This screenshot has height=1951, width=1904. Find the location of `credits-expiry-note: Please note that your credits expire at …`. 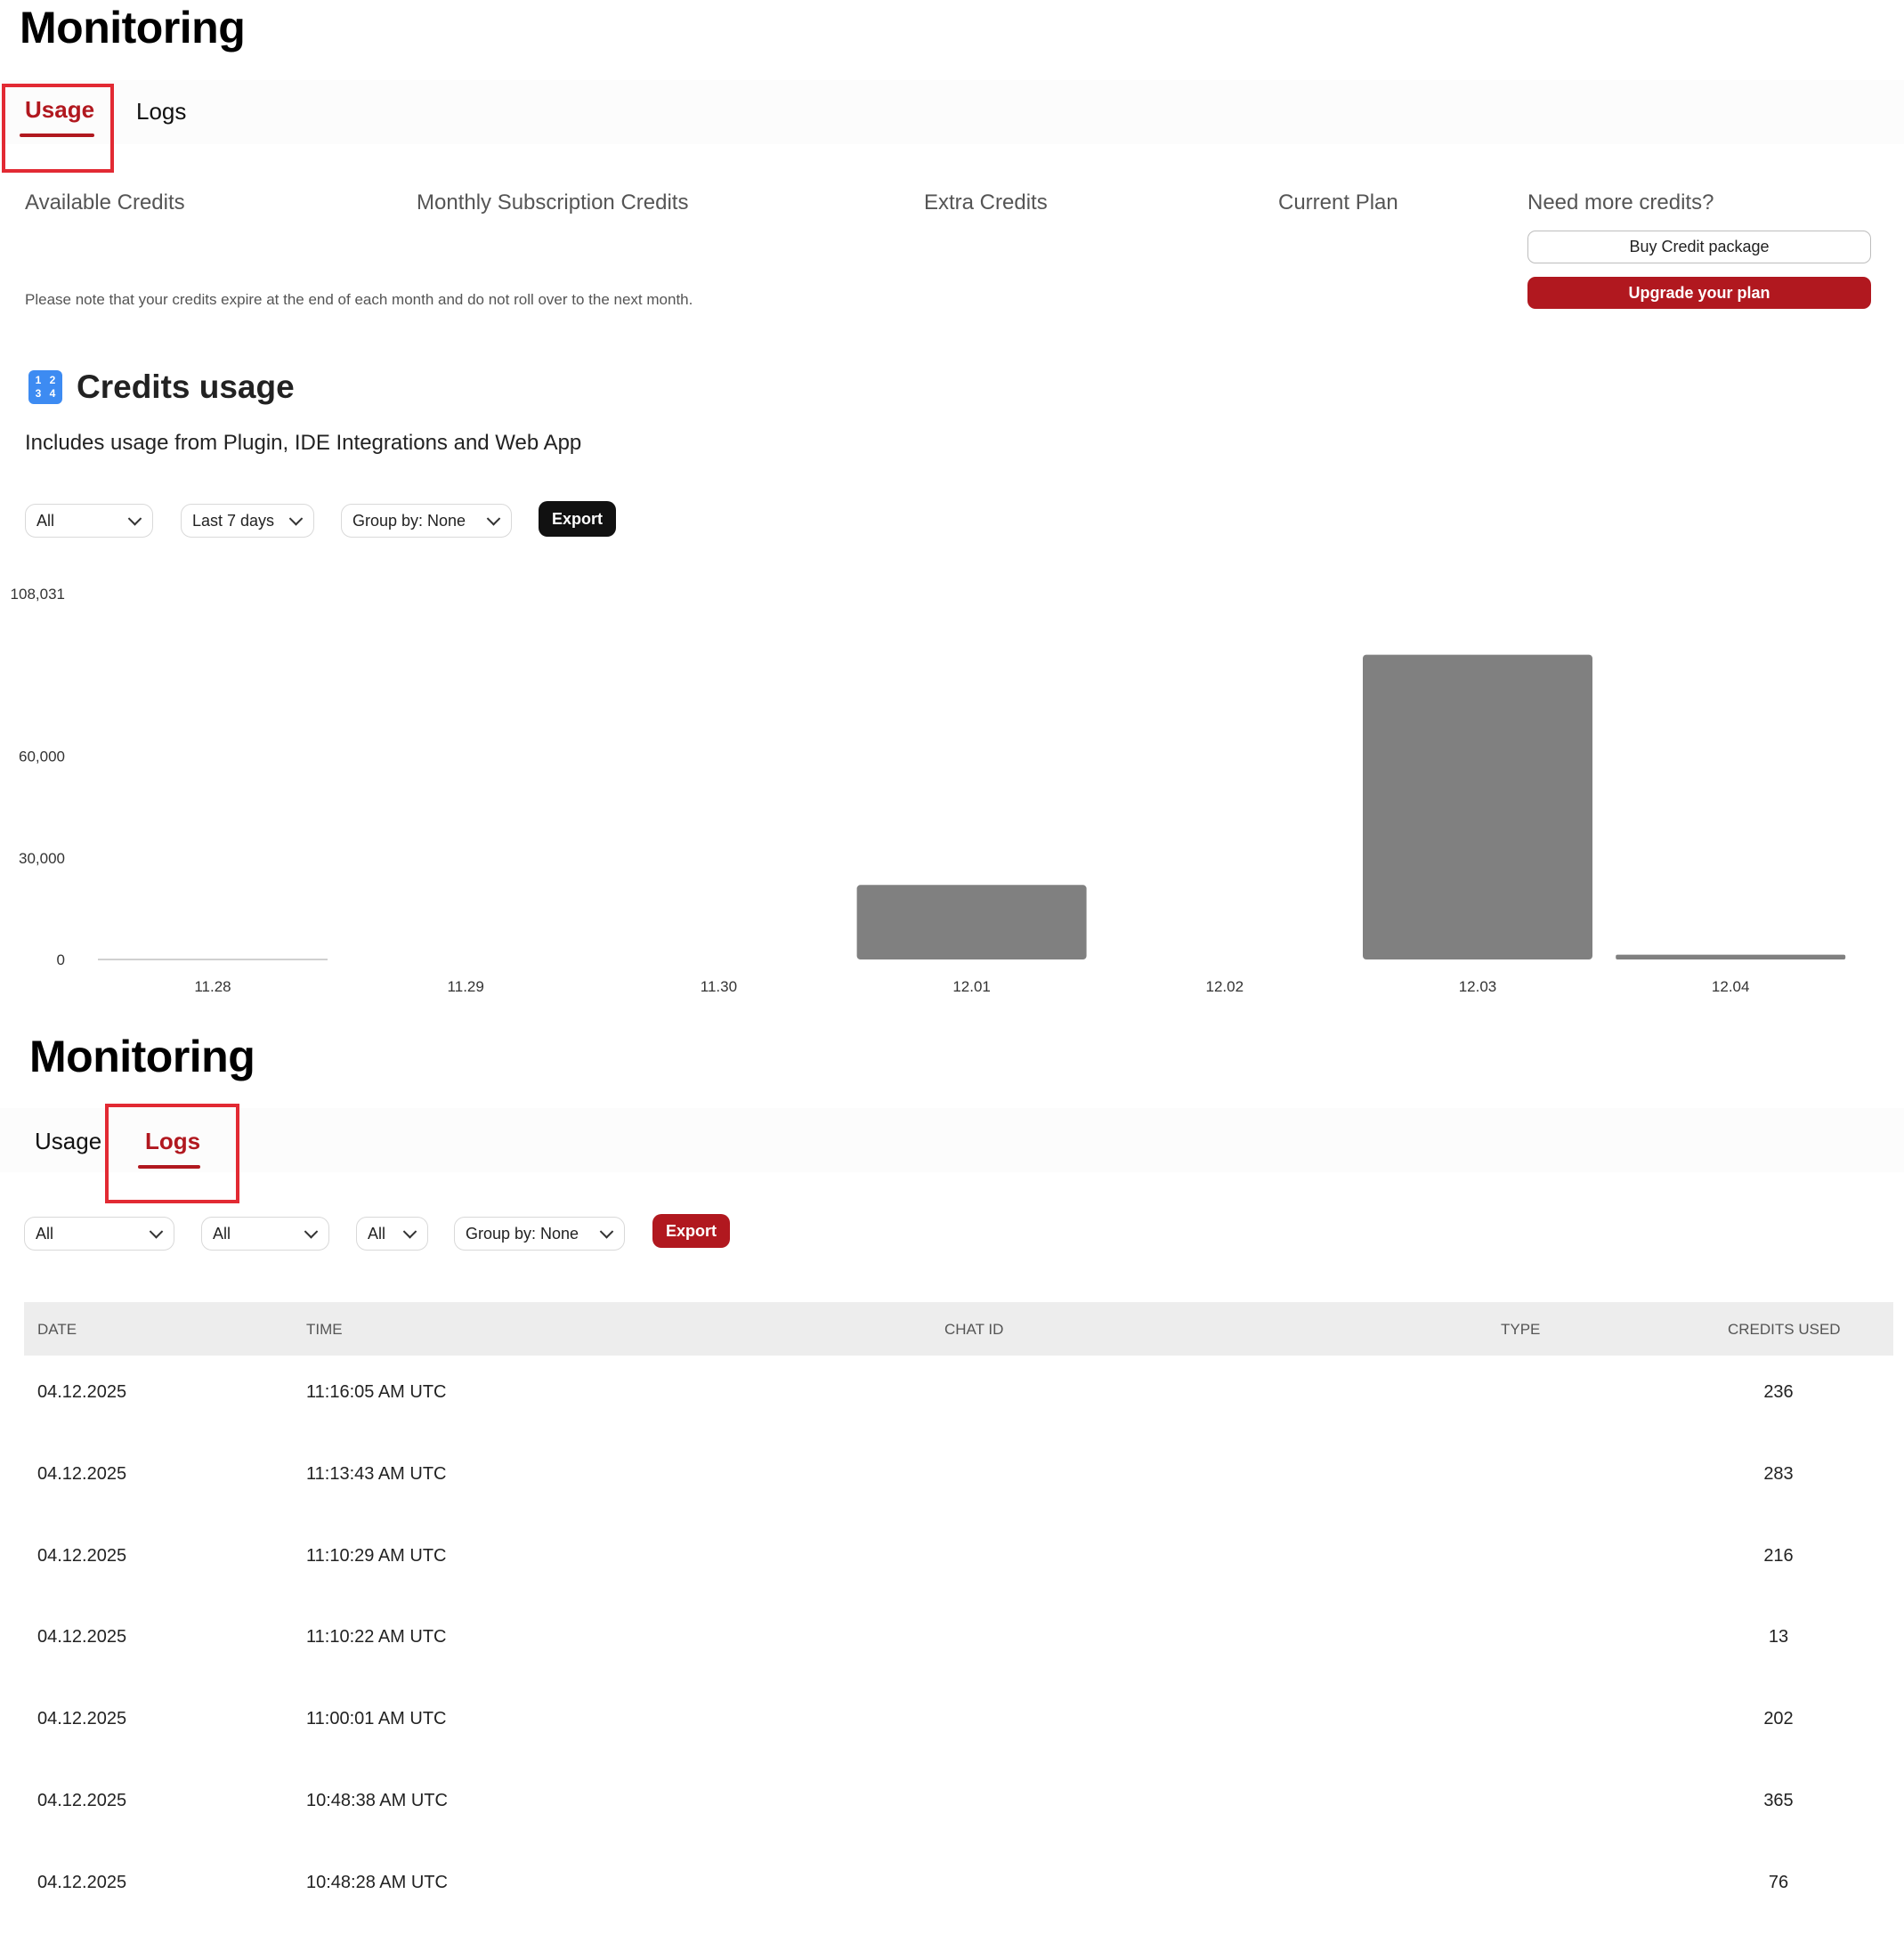

credits-expiry-note: Please note that your credits expire at … is located at coordinates (359, 299).